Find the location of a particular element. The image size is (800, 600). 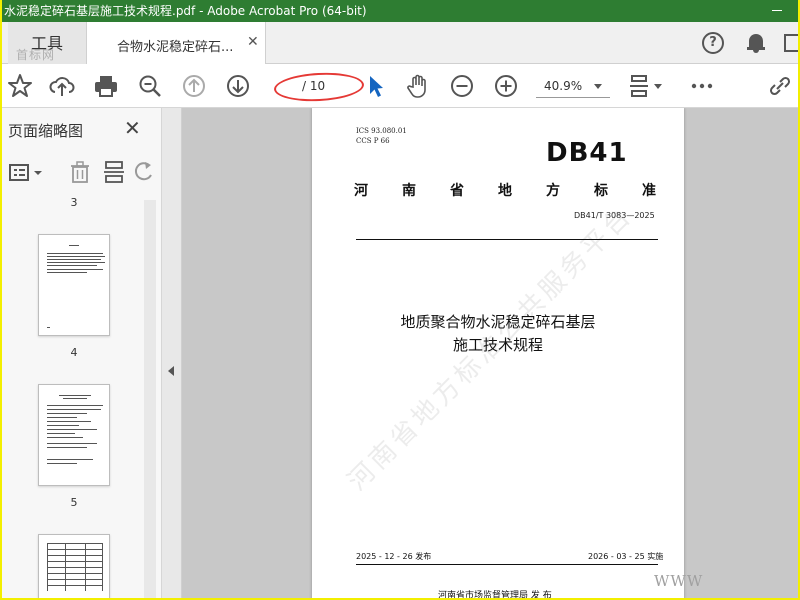

panel-collapse-strip is located at coordinates (172, 353).